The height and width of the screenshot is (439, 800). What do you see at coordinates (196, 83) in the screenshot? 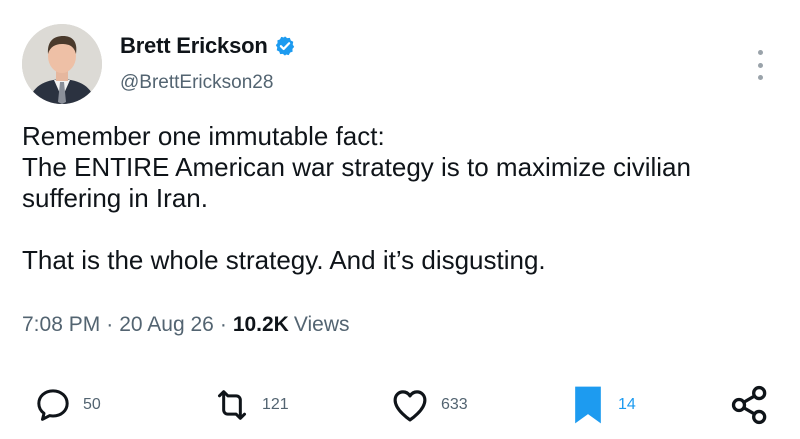
I see `user-handle: @BrettErickson28` at bounding box center [196, 83].